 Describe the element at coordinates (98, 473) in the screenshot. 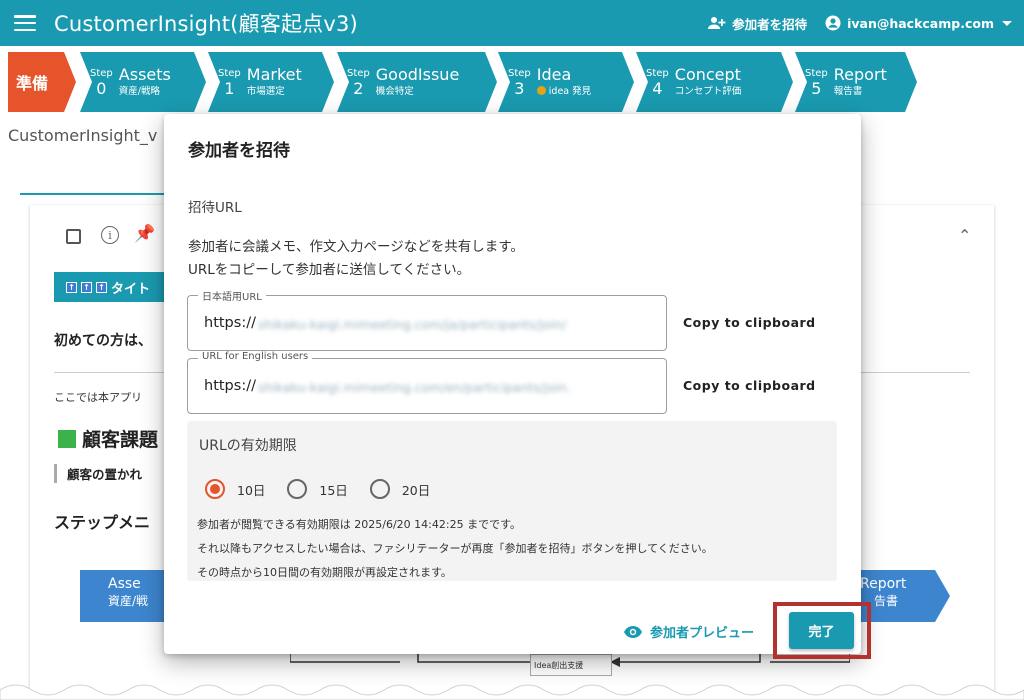

I see `subheading: 顧客の置かれ` at that location.